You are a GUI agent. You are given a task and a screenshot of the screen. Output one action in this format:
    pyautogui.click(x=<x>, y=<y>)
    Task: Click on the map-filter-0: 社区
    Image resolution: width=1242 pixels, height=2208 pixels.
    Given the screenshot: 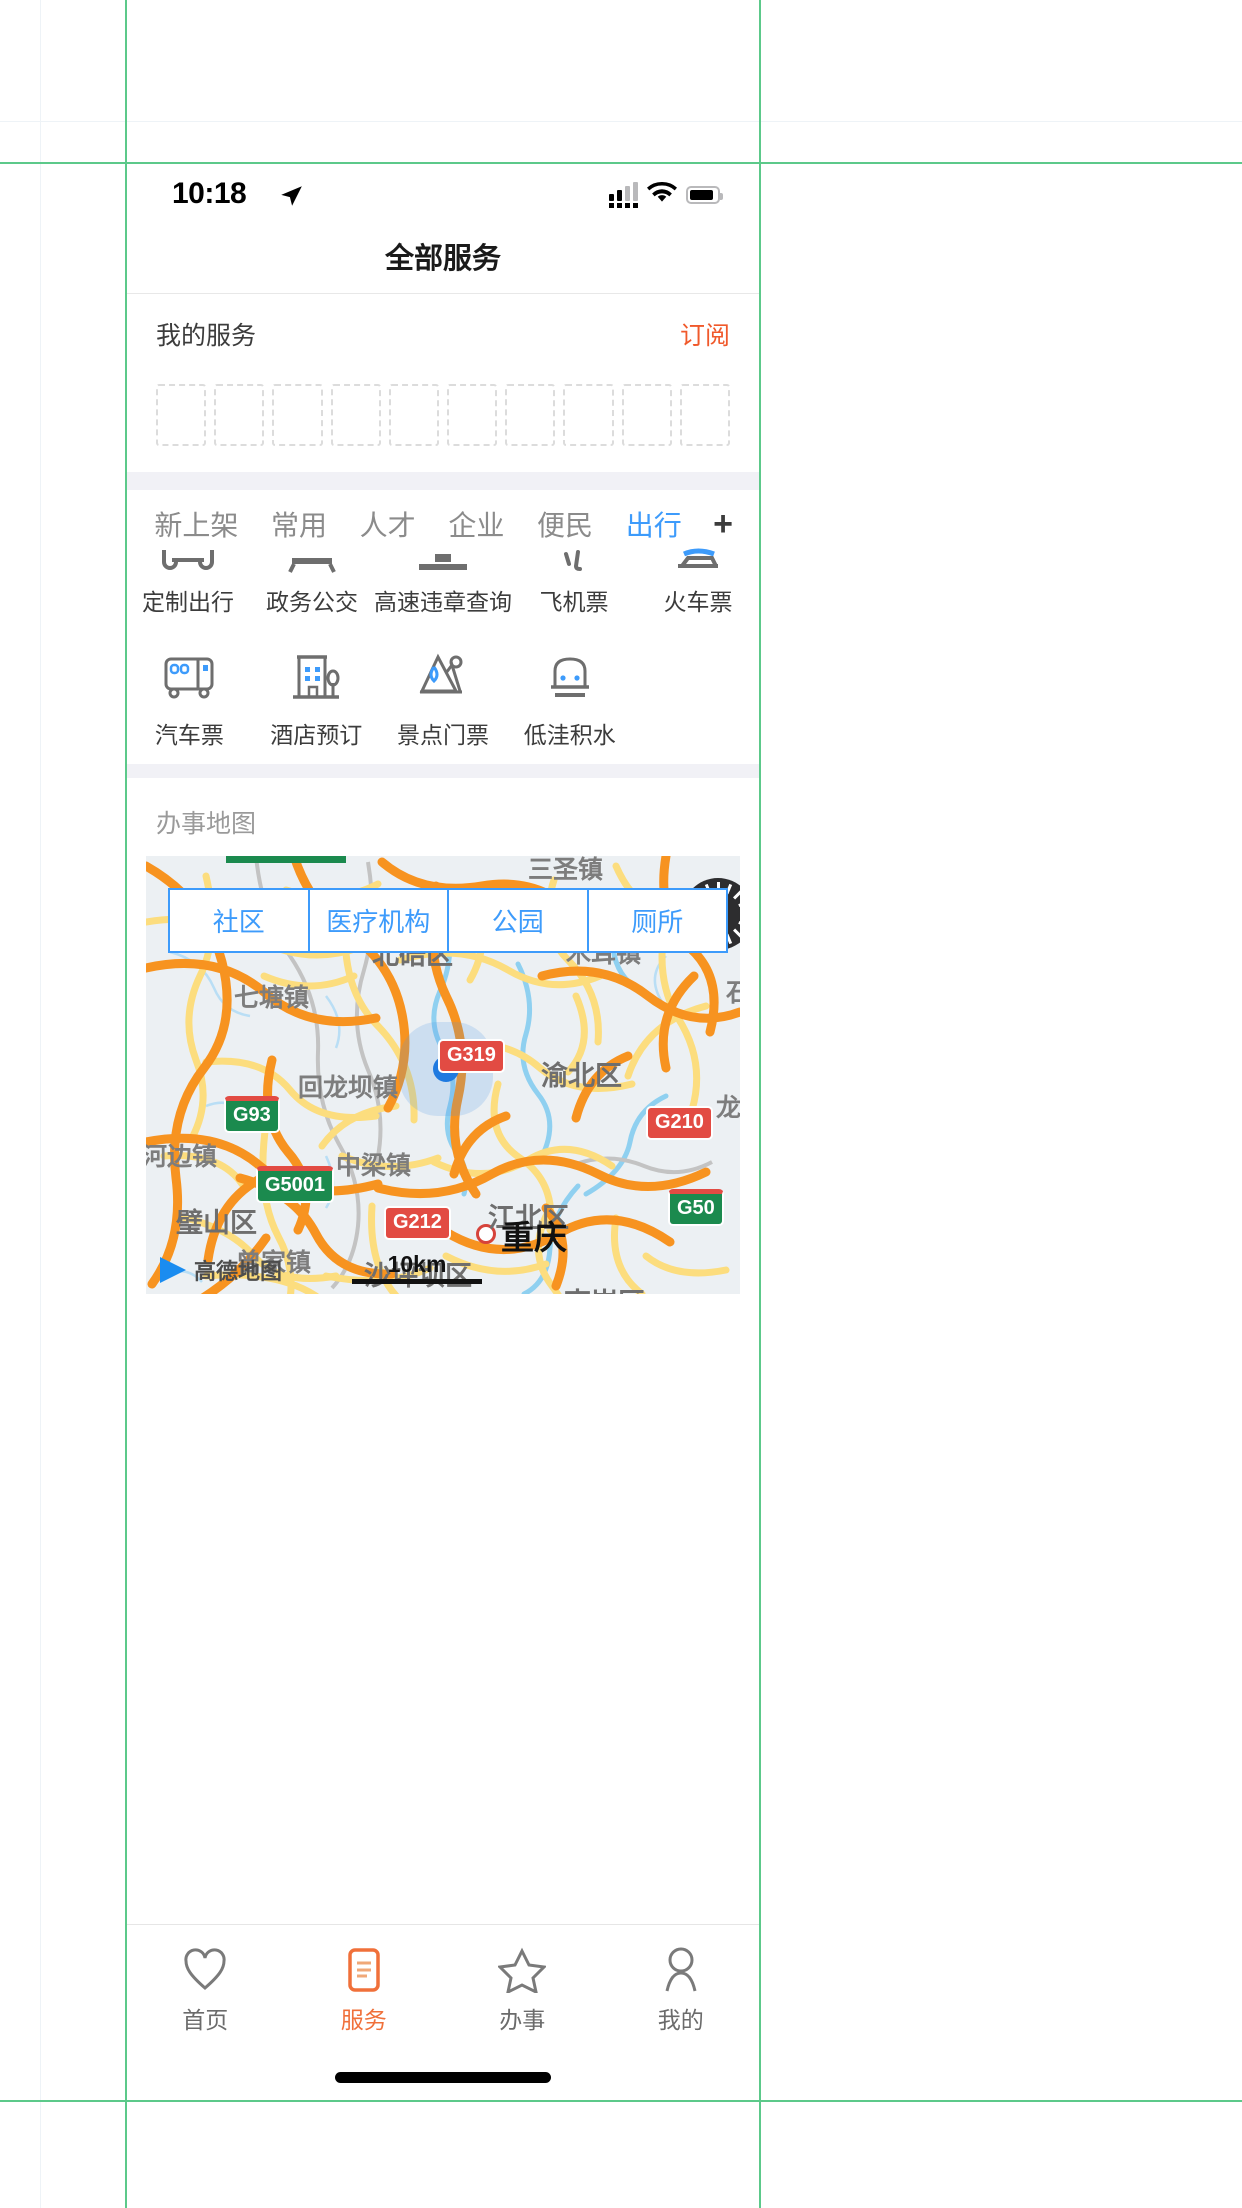 What is the action you would take?
    pyautogui.click(x=238, y=920)
    